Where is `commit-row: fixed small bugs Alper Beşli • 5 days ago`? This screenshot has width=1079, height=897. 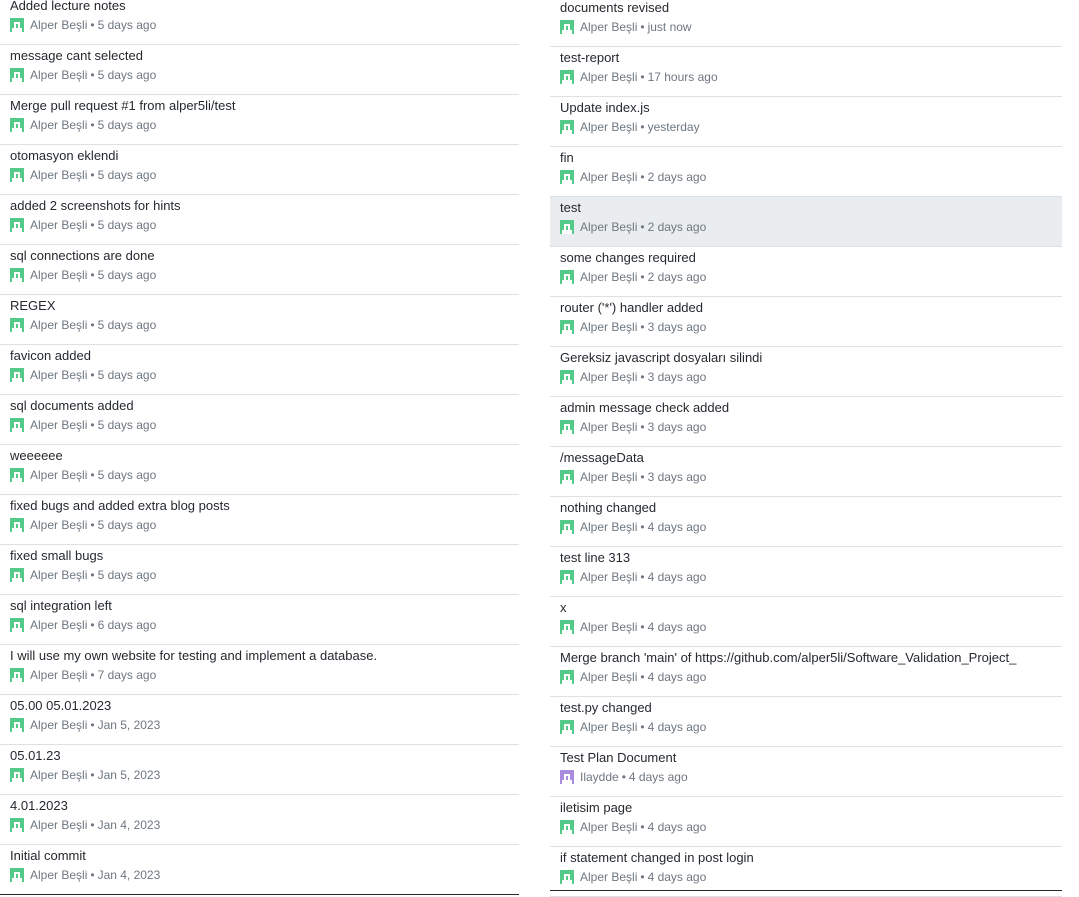 commit-row: fixed small bugs Alper Beşli • 5 days ago is located at coordinates (259, 570).